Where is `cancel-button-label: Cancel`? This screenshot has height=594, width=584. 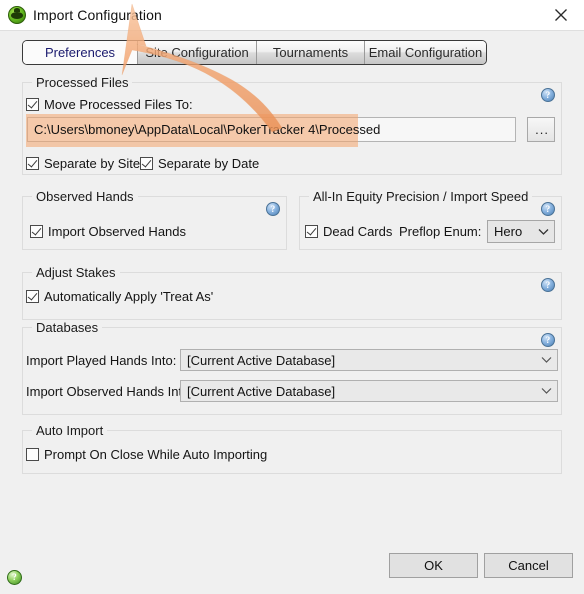
cancel-button-label: Cancel is located at coordinates (528, 565).